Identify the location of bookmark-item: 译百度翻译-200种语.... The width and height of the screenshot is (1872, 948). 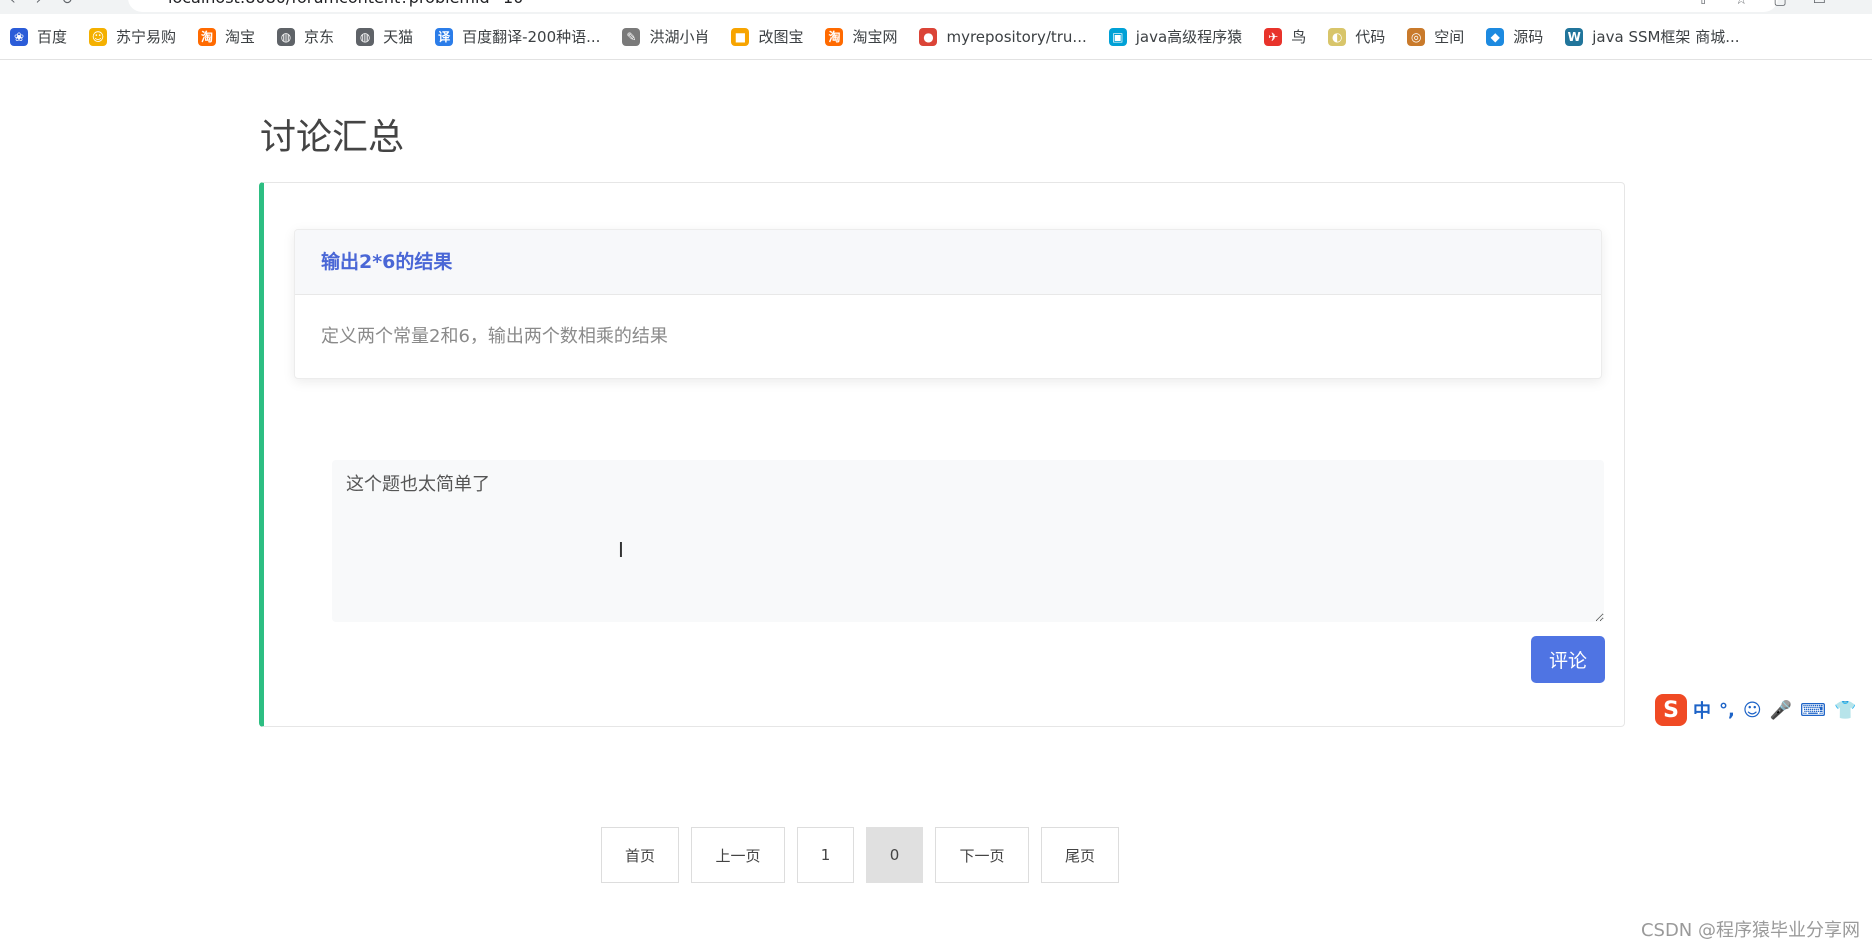
(517, 36).